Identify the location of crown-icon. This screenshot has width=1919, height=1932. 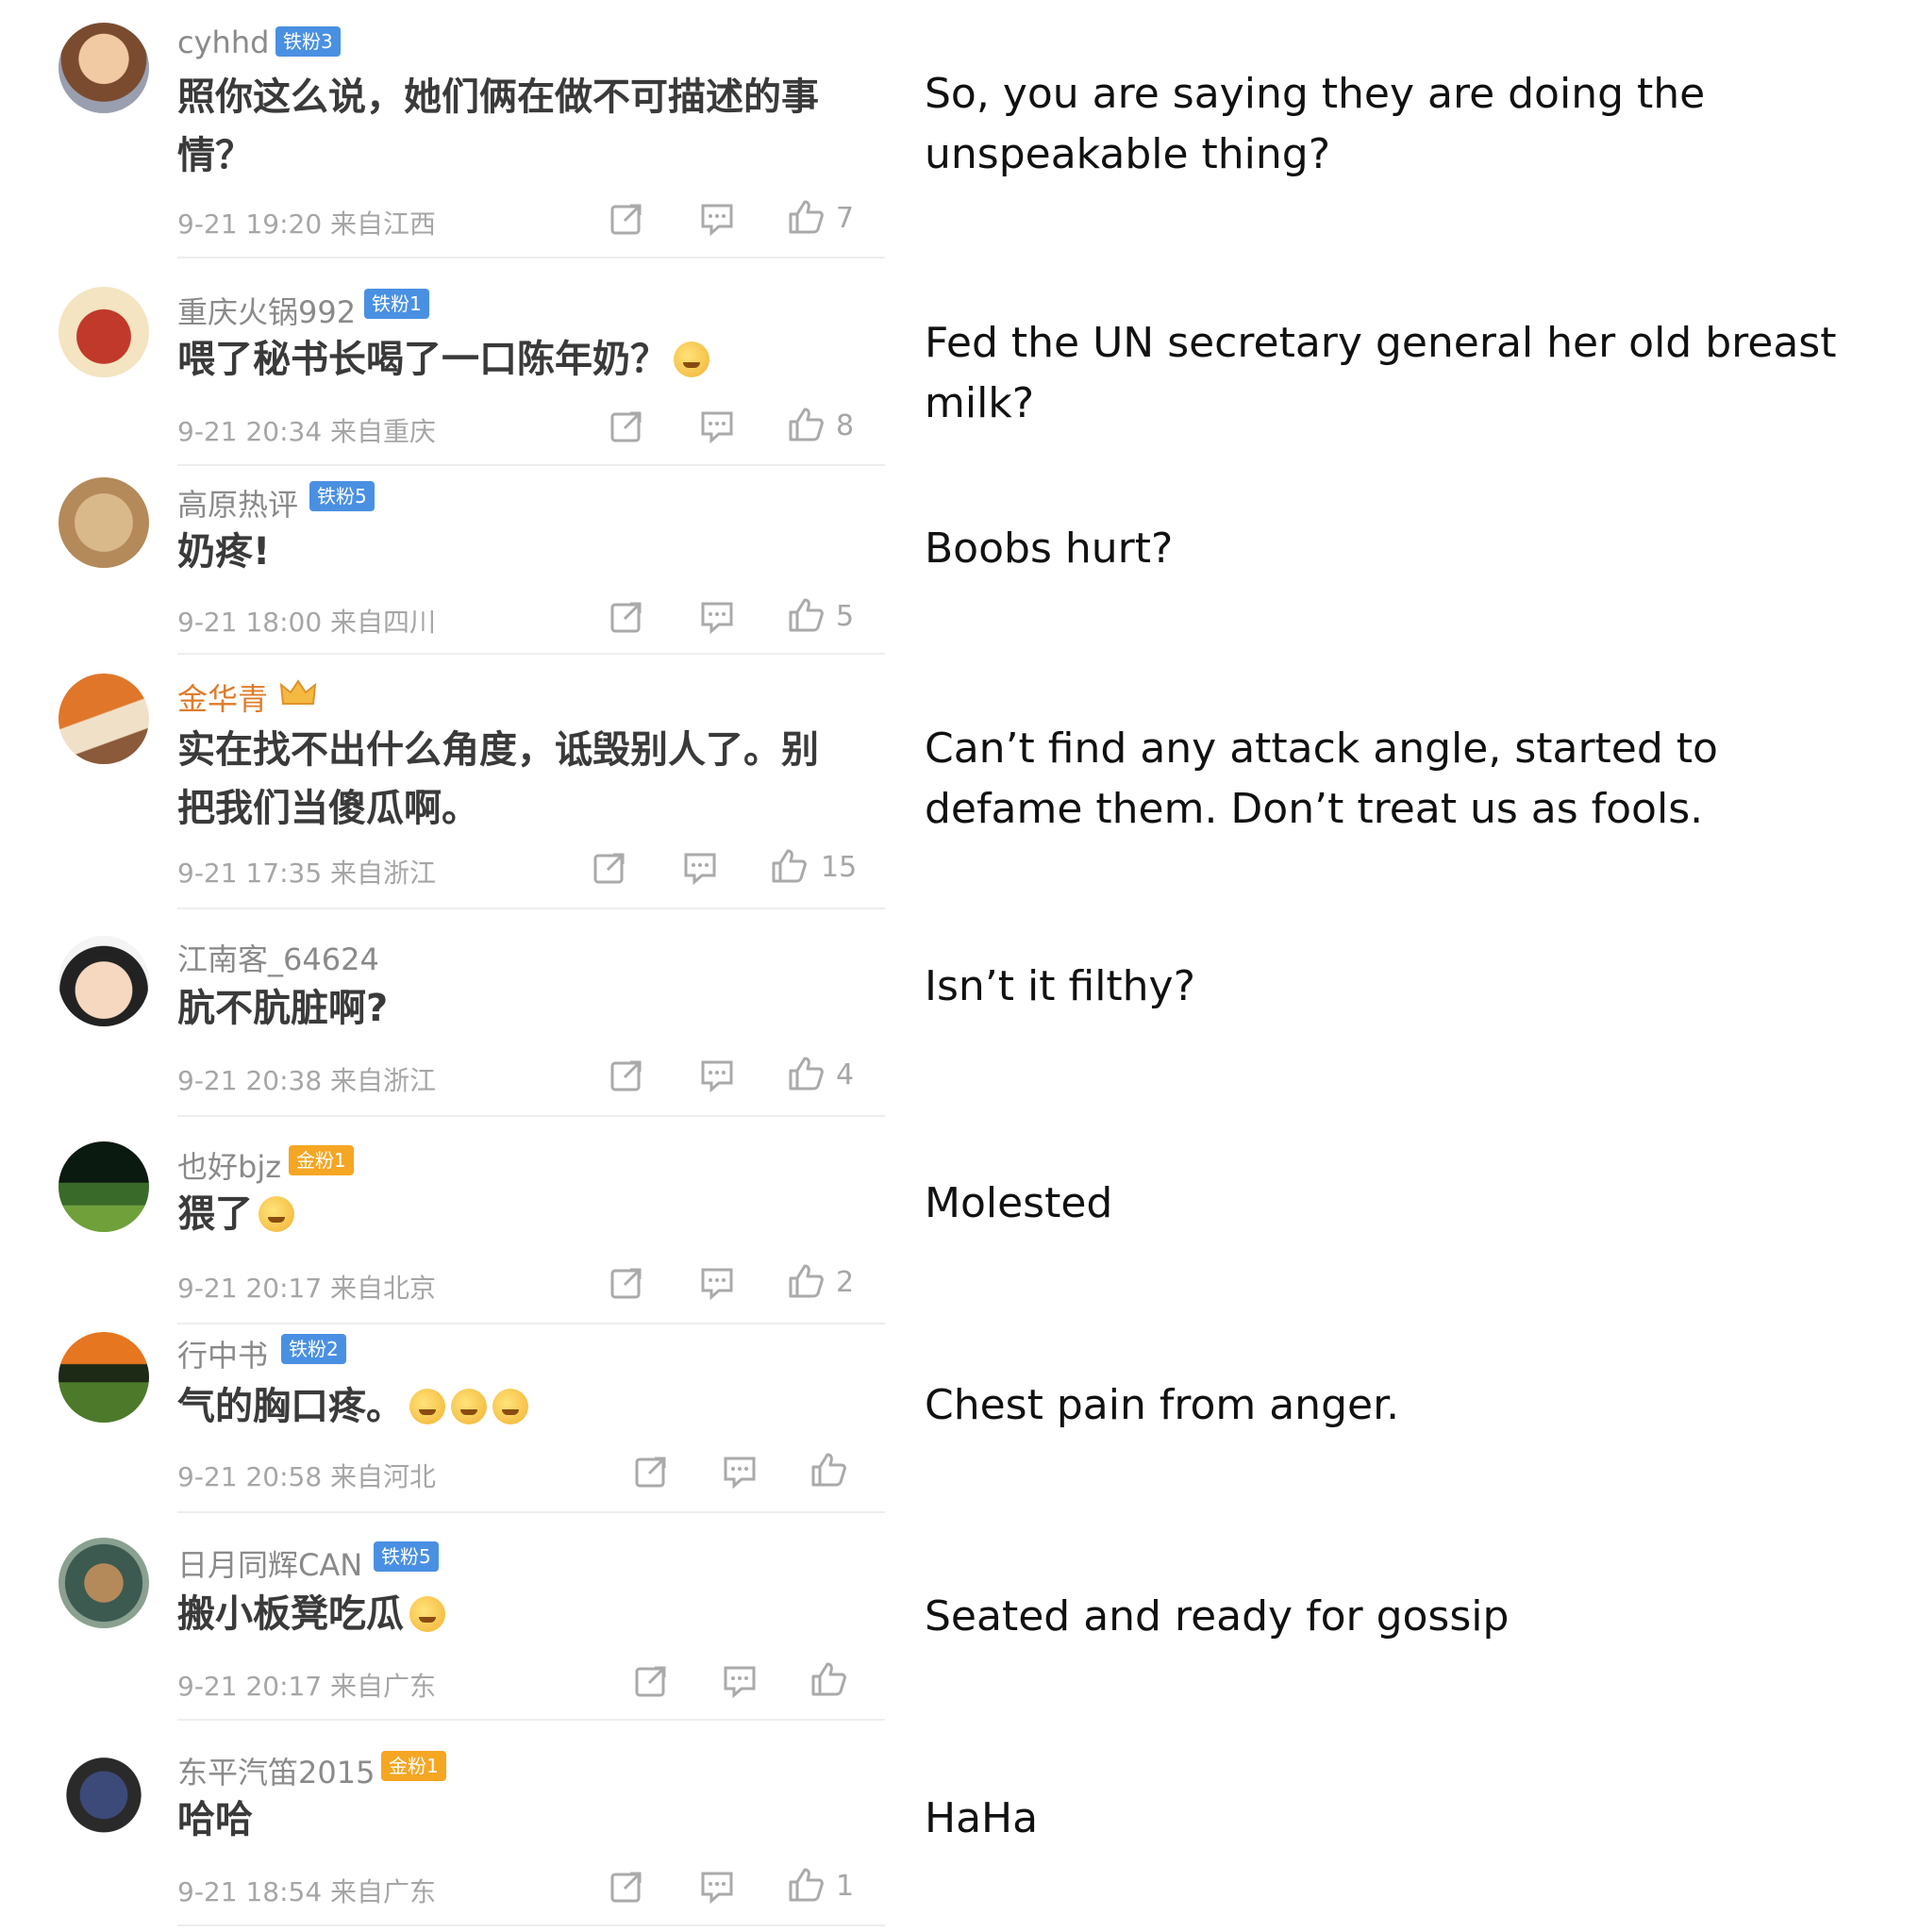
(298, 693).